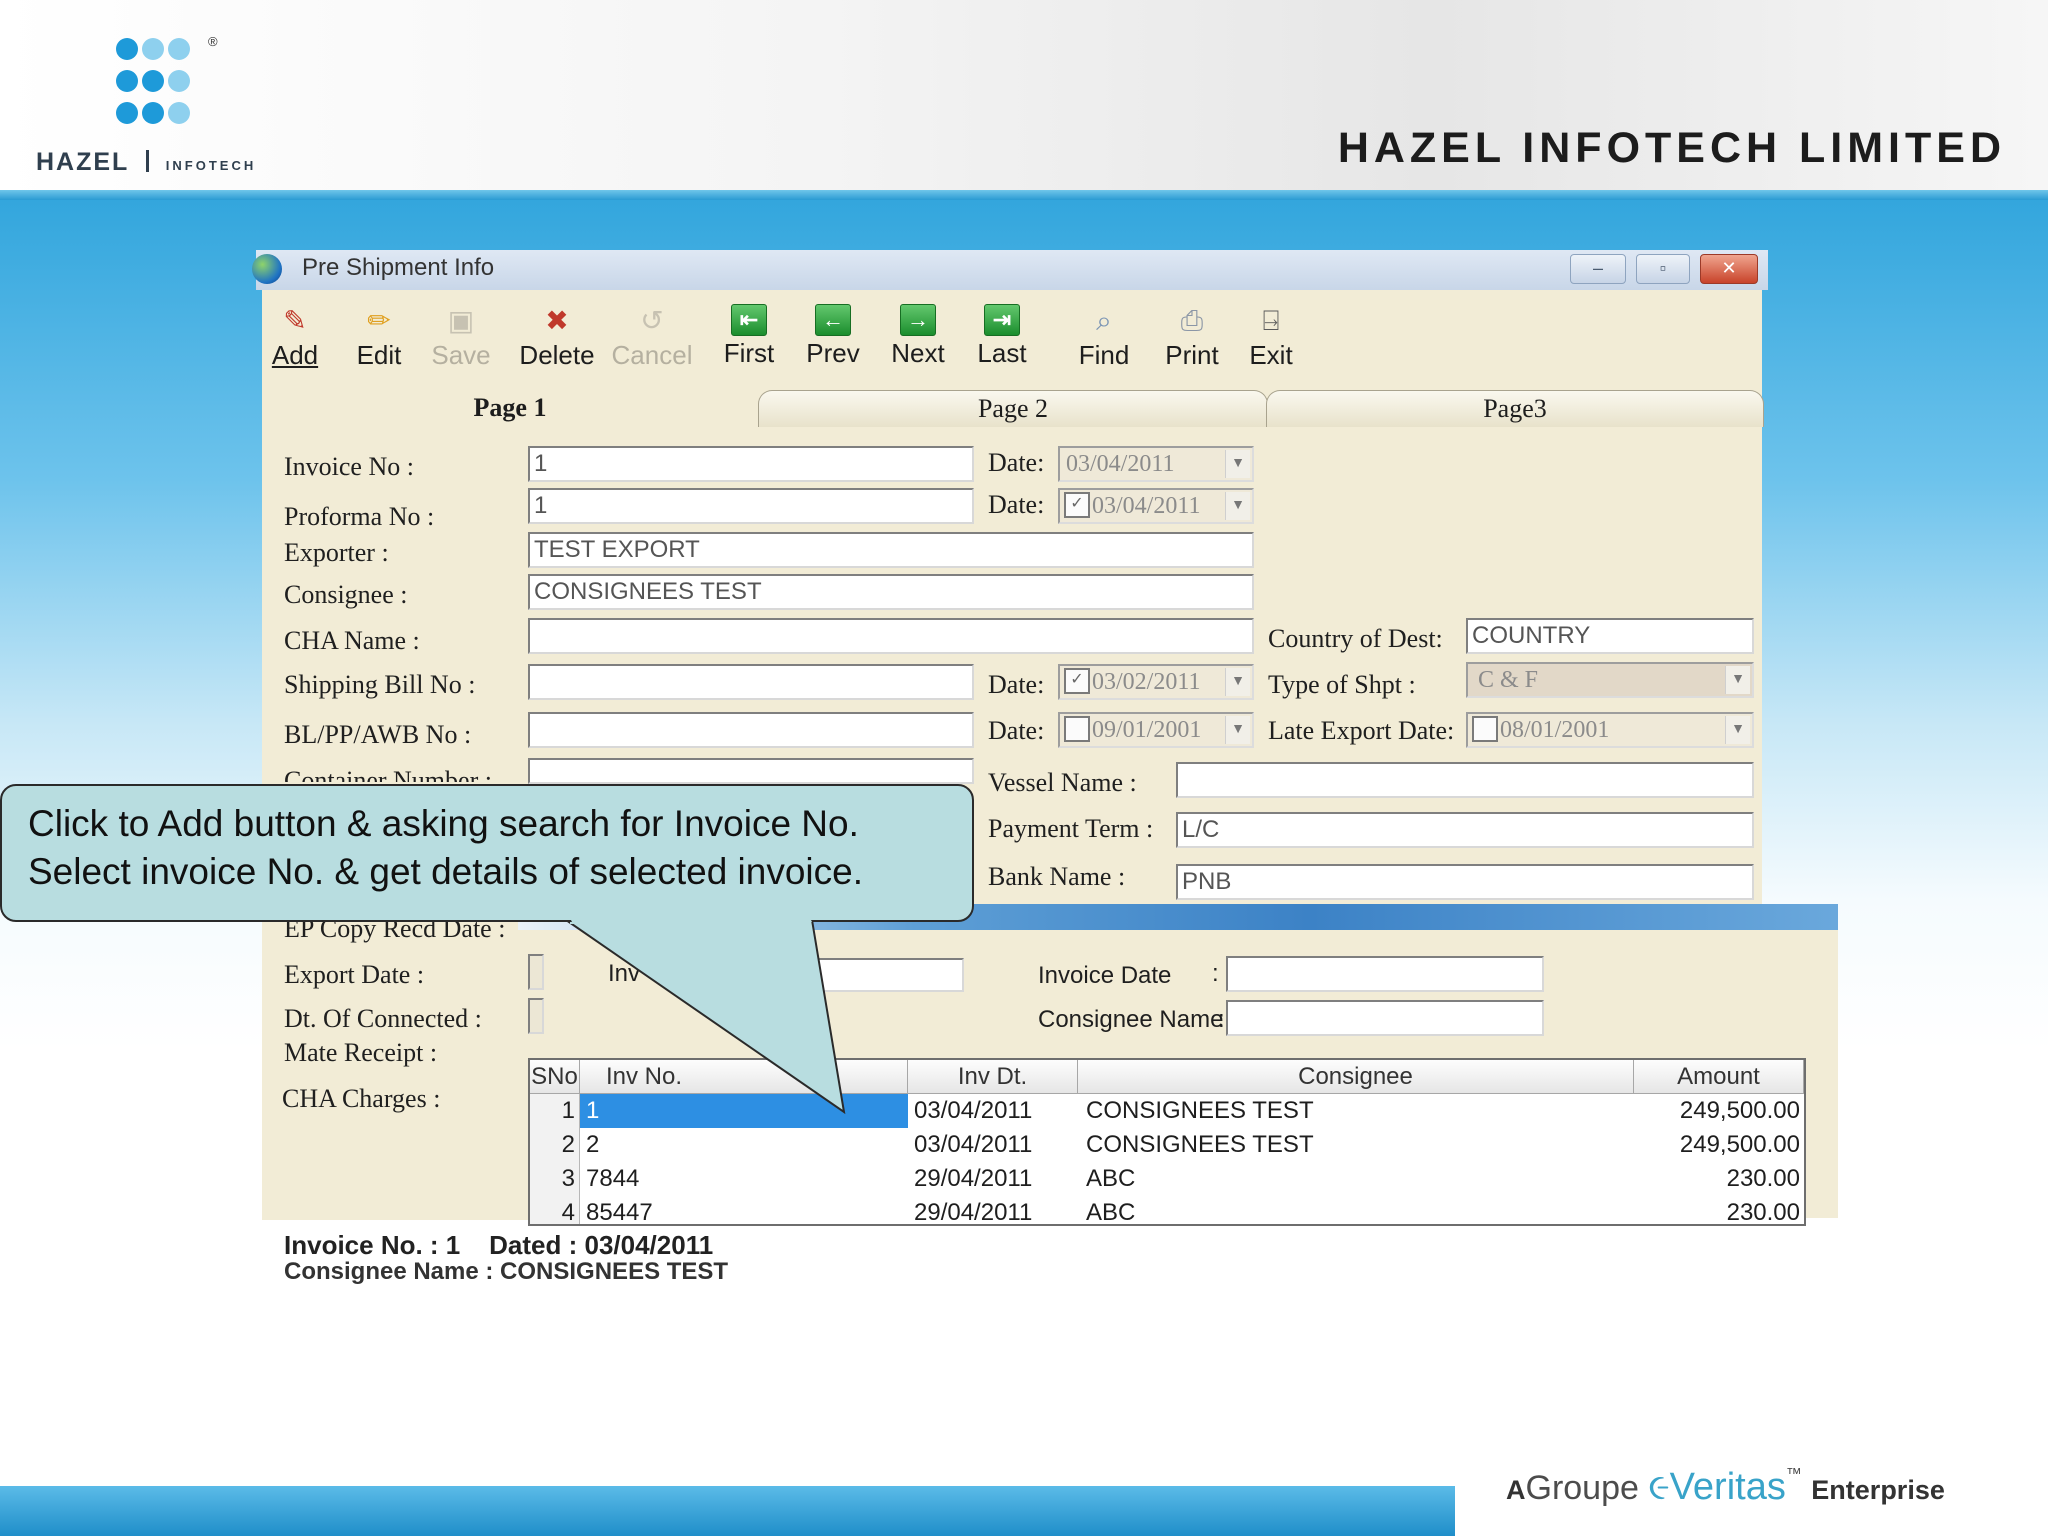 The height and width of the screenshot is (1536, 2048). Describe the element at coordinates (652, 355) in the screenshot. I see `cancel-label: Cancel` at that location.